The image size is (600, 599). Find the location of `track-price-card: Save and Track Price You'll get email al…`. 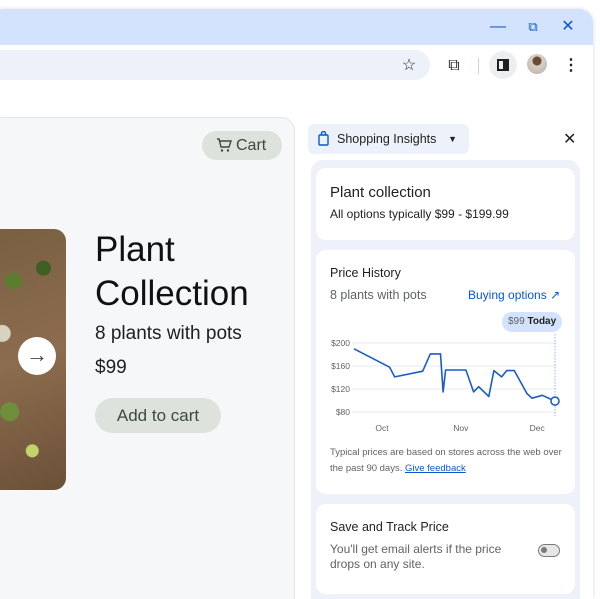

track-price-card: Save and Track Price You'll get email al… is located at coordinates (445, 549).